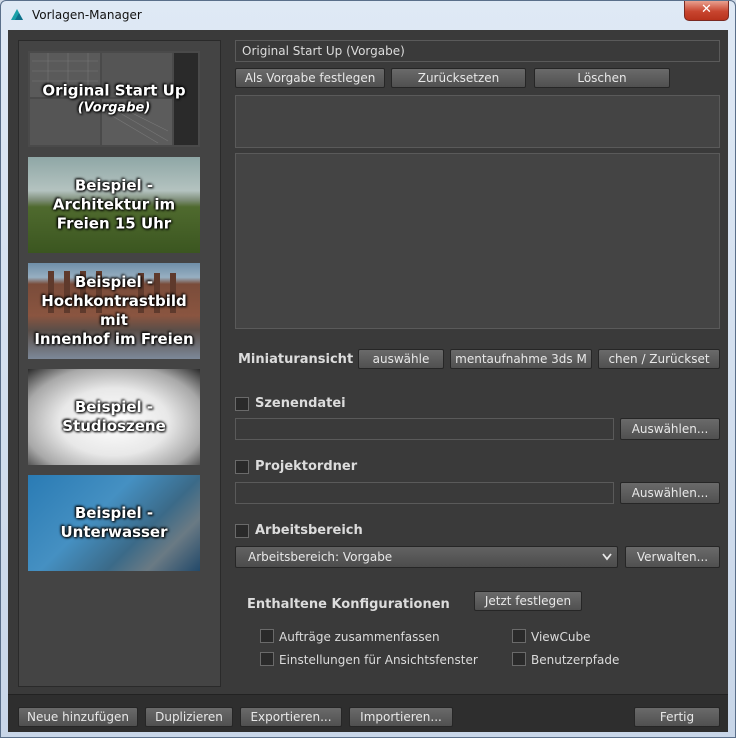  Describe the element at coordinates (114, 532) in the screenshot. I see `template-title-line2: Unterwasser` at that location.